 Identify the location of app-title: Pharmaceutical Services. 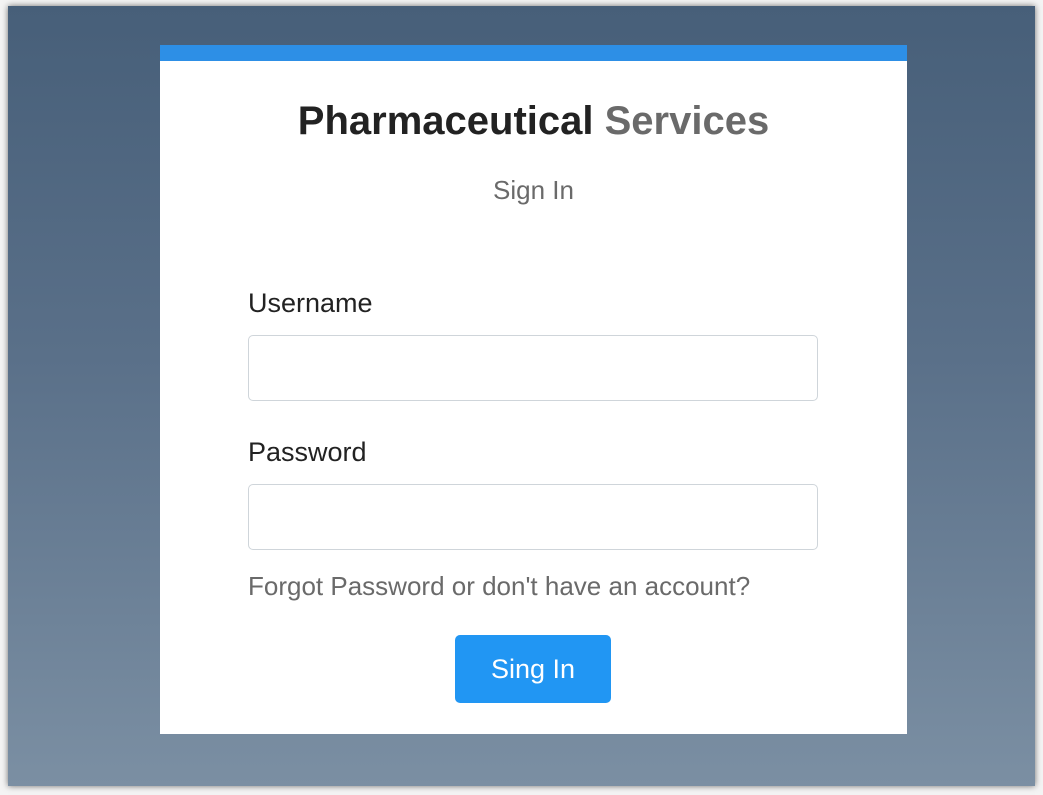
(533, 121).